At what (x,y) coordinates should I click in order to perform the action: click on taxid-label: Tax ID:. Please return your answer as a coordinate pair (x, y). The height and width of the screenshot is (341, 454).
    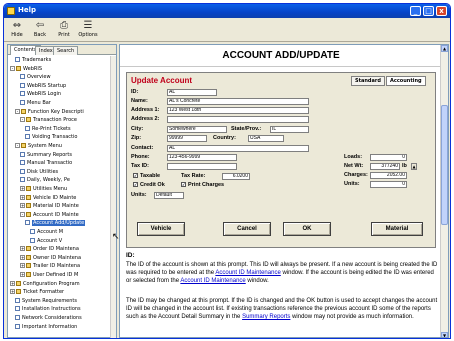
    Looking at the image, I should click on (140, 166).